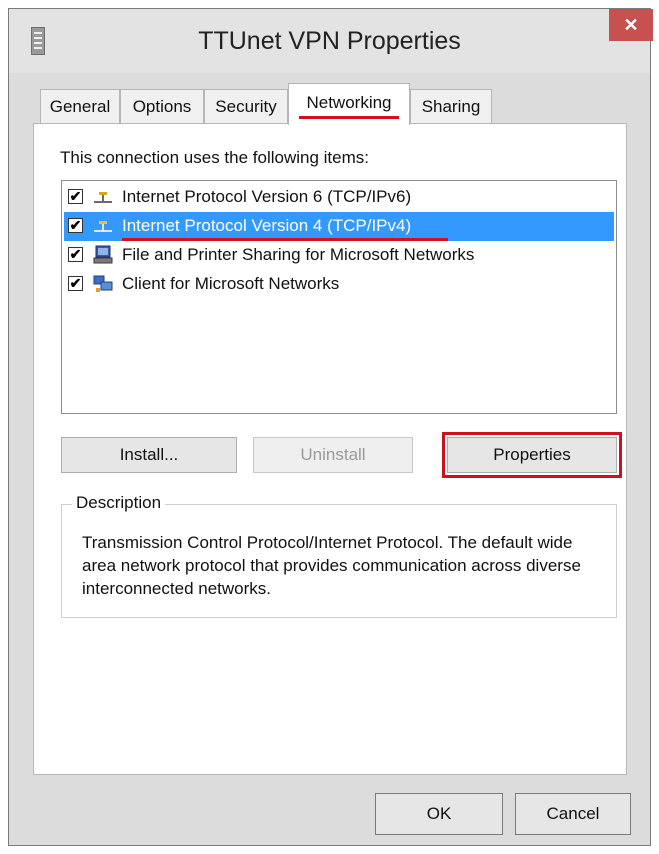 The width and height of the screenshot is (659, 854). What do you see at coordinates (75, 254) in the screenshot?
I see `file-printer-sharing-checkbox: ✔` at bounding box center [75, 254].